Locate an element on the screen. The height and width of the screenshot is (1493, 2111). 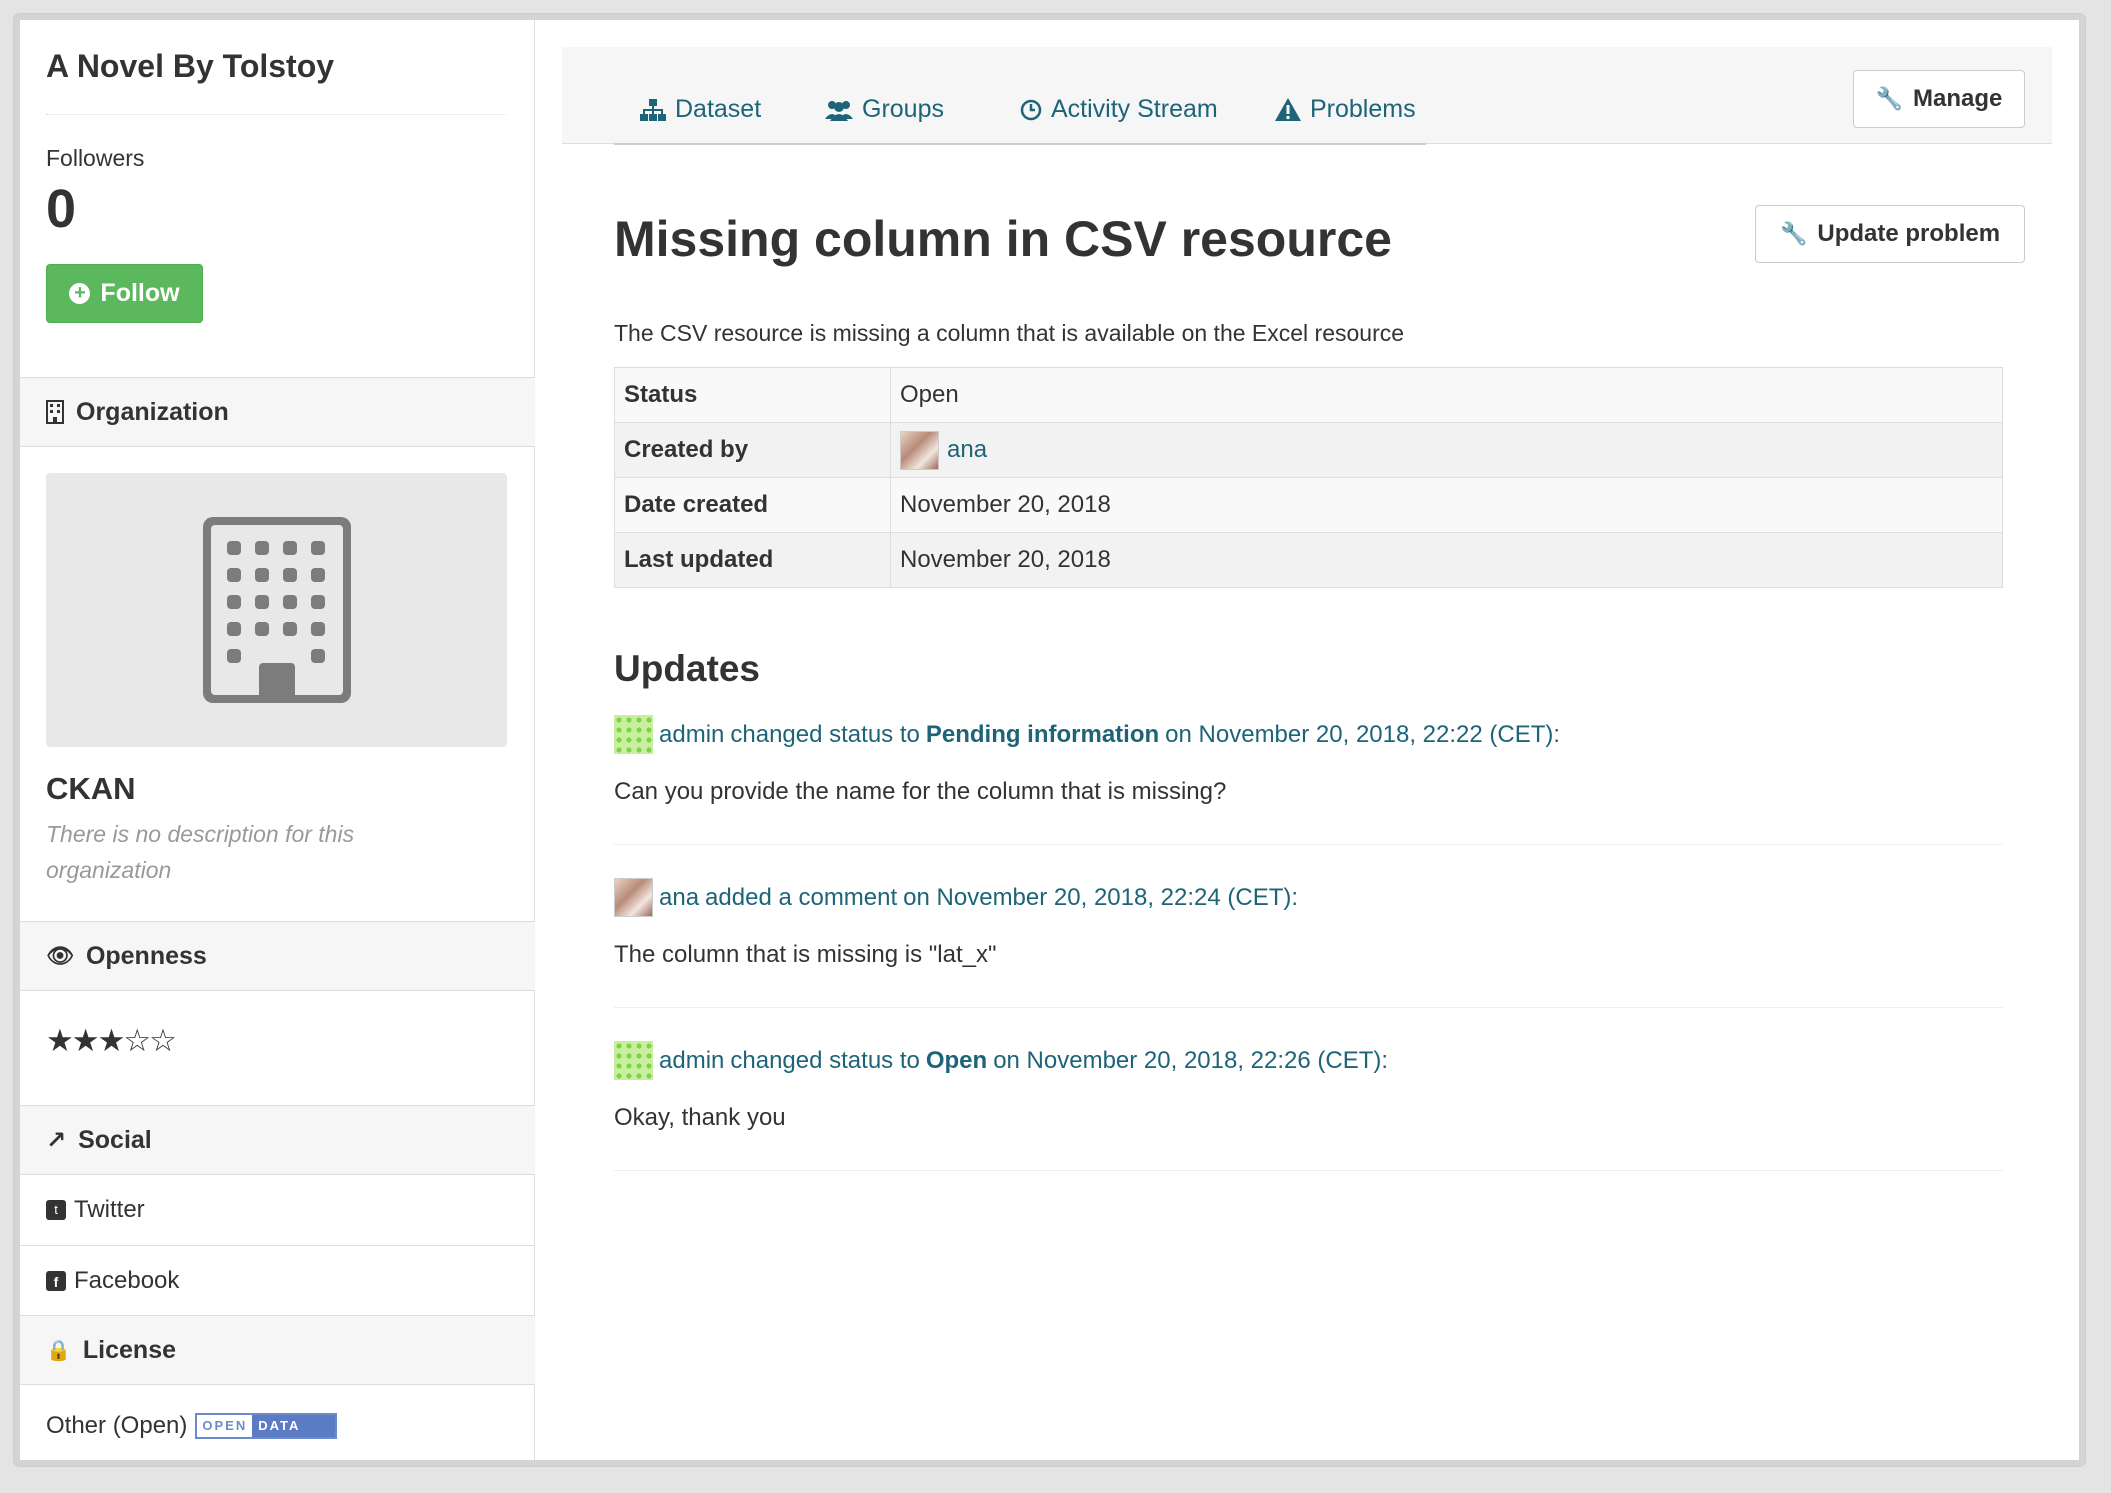
organization-name: CKAN is located at coordinates (91, 789).